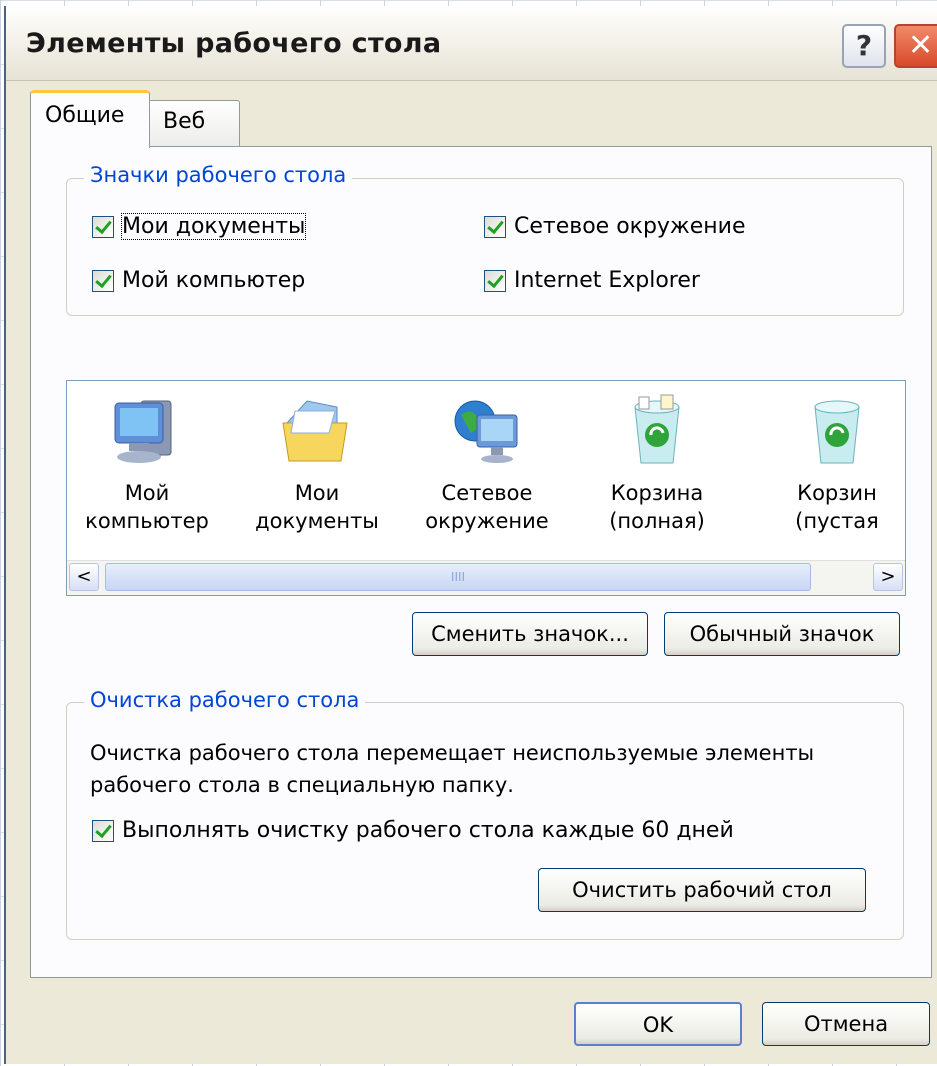 This screenshot has height=1066, width=937. I want to click on list-item-recycle-bin-empty: Корзин (пустая, so click(831, 464).